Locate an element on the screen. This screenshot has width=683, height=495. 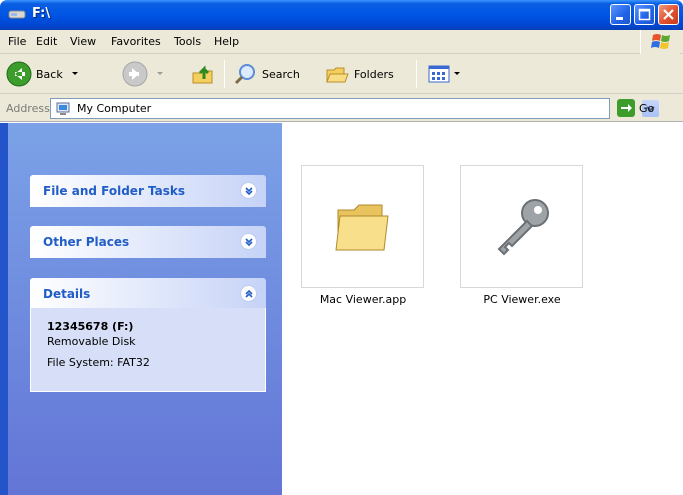
address-input: My Computer is located at coordinates (354, 108).